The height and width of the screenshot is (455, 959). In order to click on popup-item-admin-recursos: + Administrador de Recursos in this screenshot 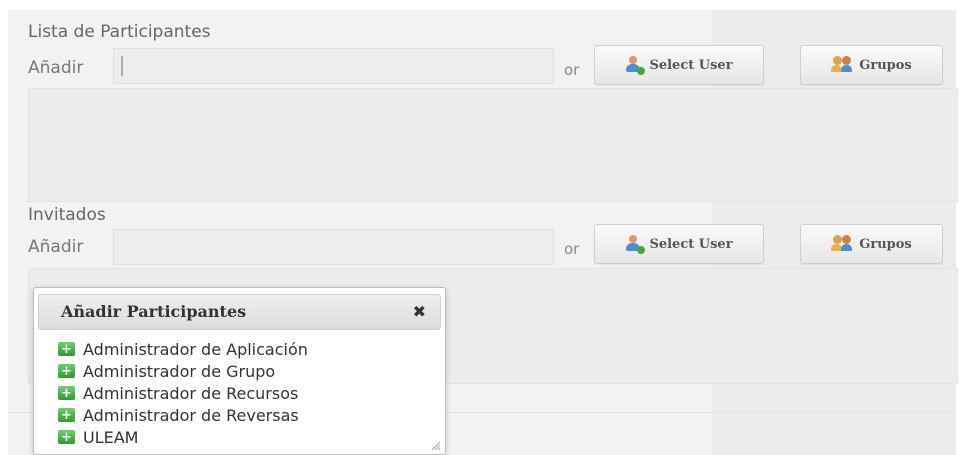, I will do `click(248, 393)`.